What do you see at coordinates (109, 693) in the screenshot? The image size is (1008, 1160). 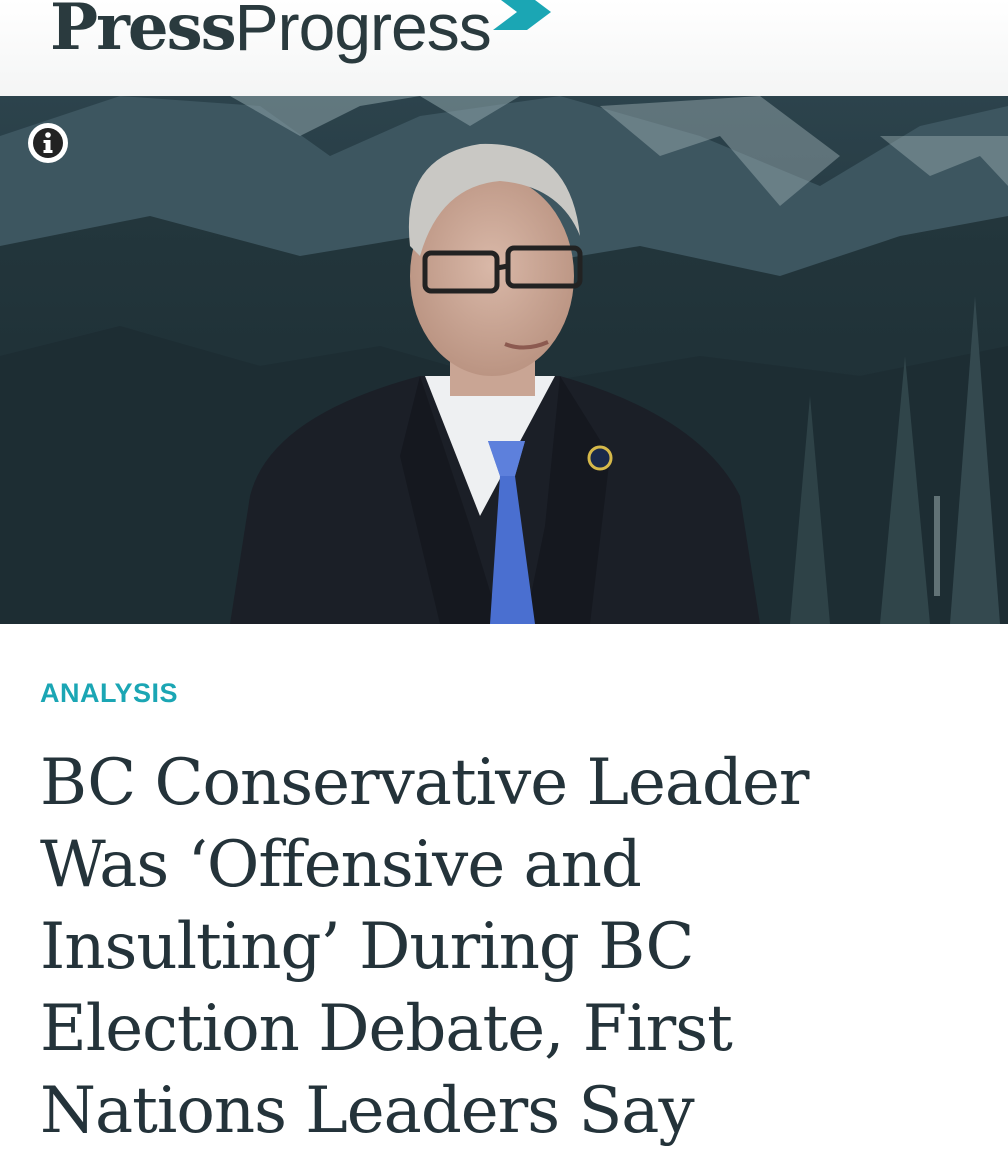 I see `category-link: ANALYSIS` at bounding box center [109, 693].